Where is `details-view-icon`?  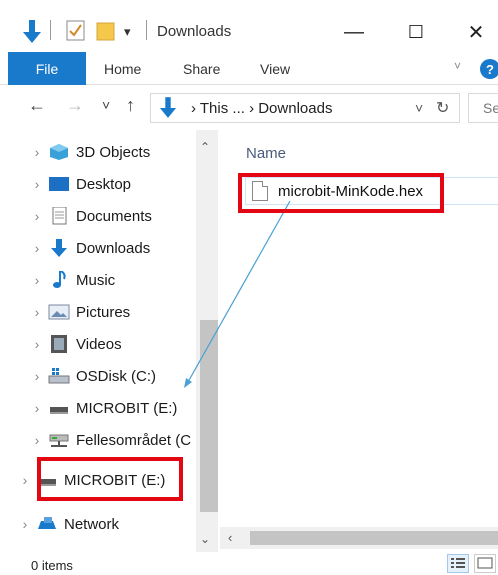 details-view-icon is located at coordinates (458, 563).